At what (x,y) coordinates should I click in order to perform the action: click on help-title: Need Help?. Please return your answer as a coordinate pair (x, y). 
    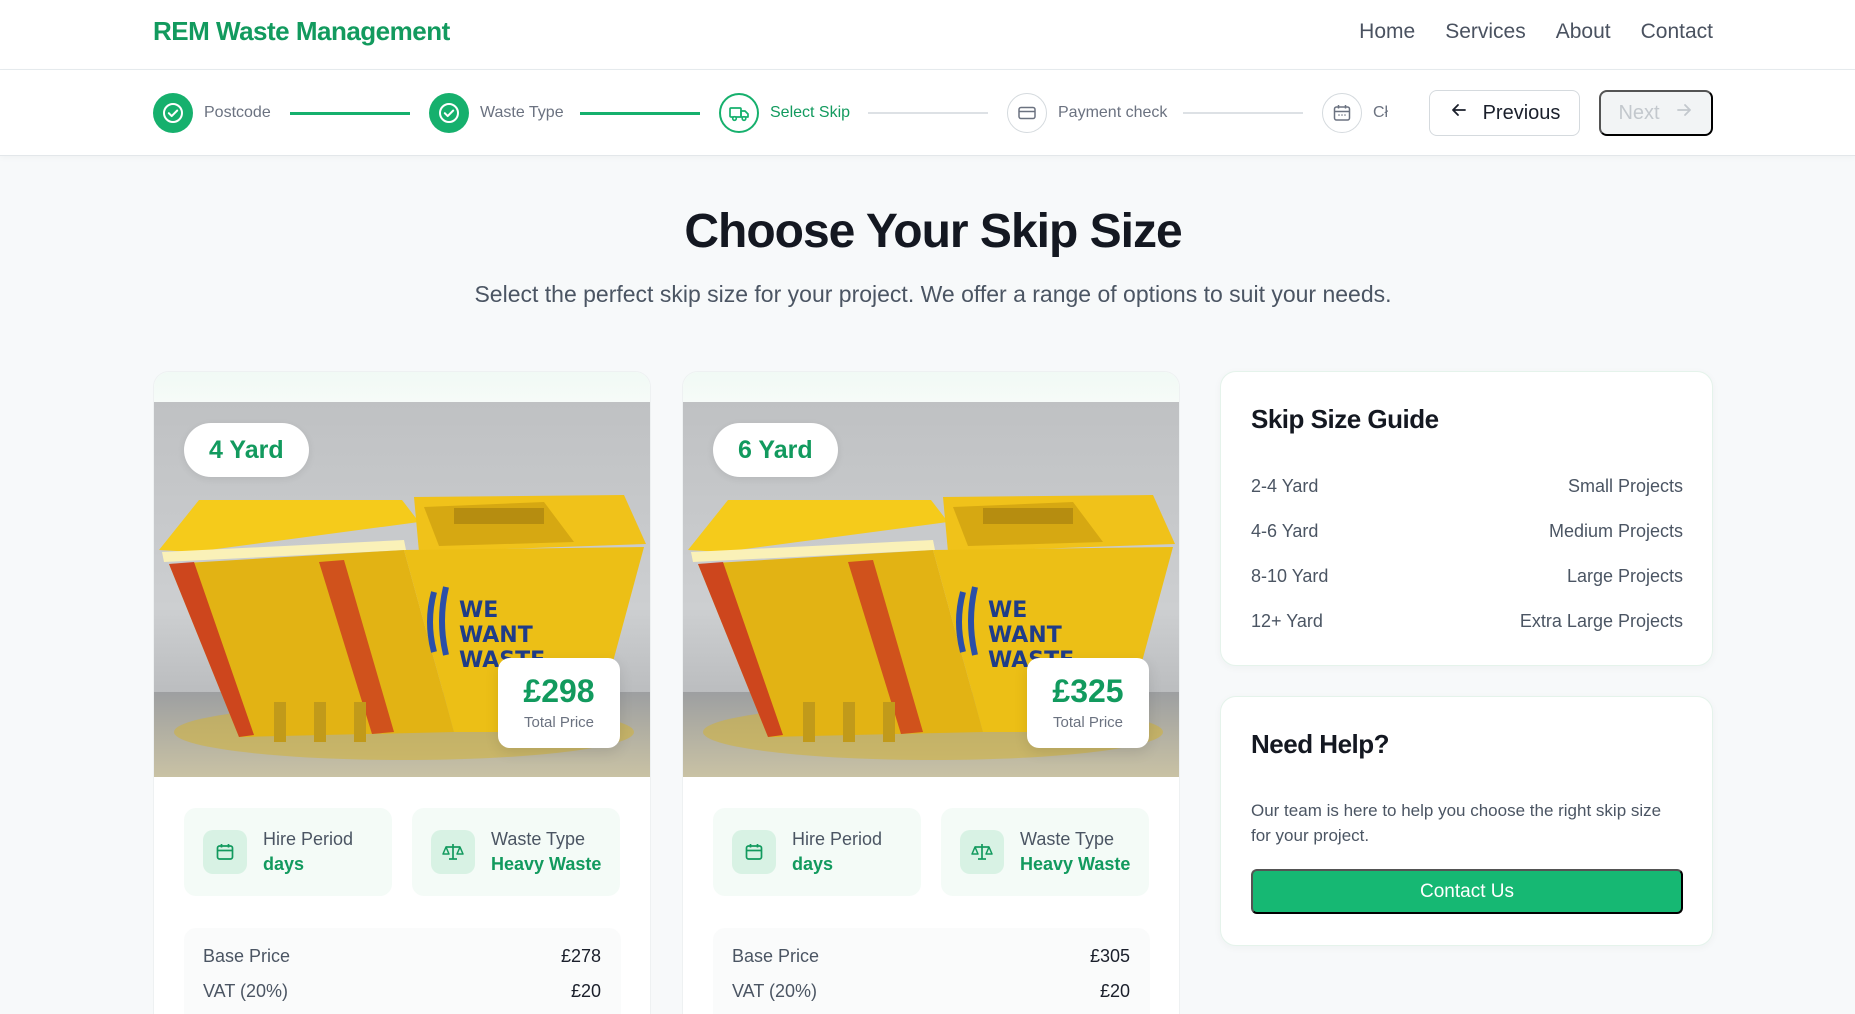
    Looking at the image, I should click on (1320, 744).